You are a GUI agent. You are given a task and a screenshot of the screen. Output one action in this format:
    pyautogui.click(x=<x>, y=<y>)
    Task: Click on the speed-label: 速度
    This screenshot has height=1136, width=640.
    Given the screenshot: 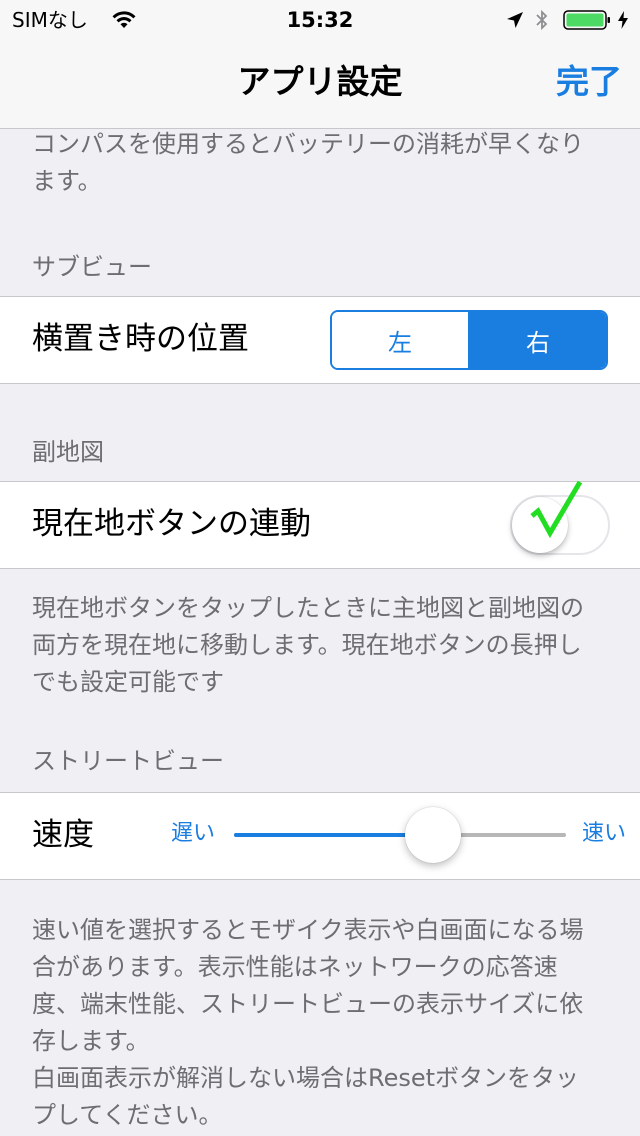 What is the action you would take?
    pyautogui.click(x=63, y=835)
    